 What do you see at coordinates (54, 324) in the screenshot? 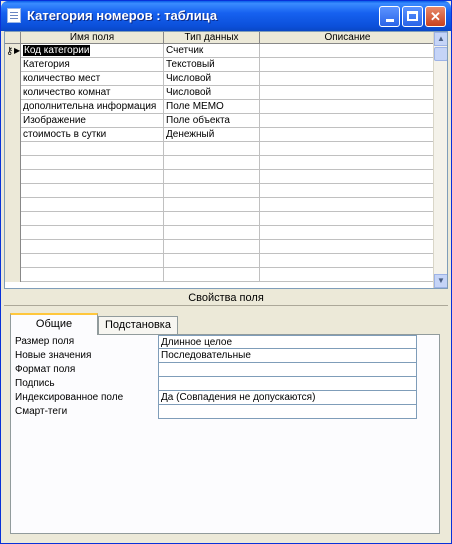
I see `tab-general: Общие` at bounding box center [54, 324].